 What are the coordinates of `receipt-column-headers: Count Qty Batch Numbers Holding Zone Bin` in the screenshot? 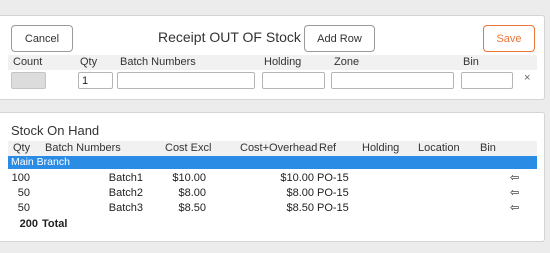 It's located at (272, 62).